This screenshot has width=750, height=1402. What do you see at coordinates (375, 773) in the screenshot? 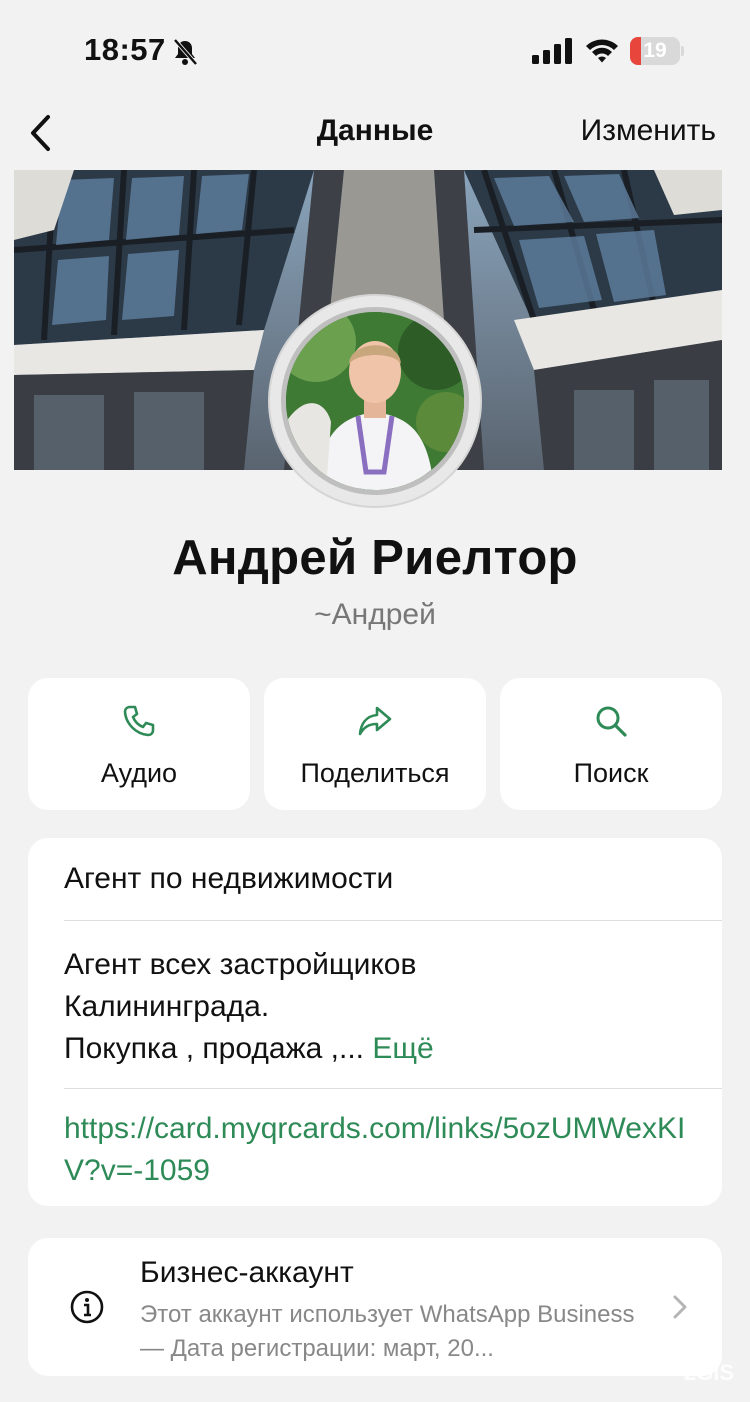
I see `share-label: Поделиться` at bounding box center [375, 773].